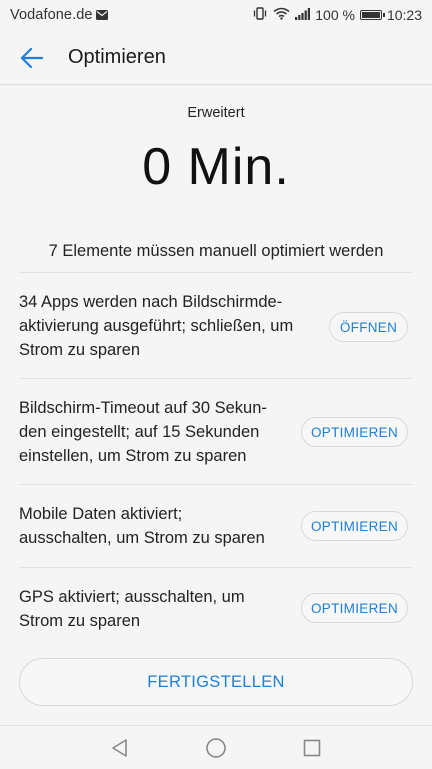 The image size is (432, 769). Describe the element at coordinates (260, 15) in the screenshot. I see `vibrate-icon` at that location.